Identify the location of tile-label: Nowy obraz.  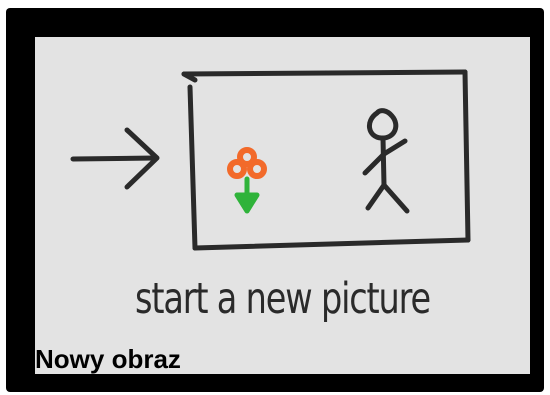
(108, 359).